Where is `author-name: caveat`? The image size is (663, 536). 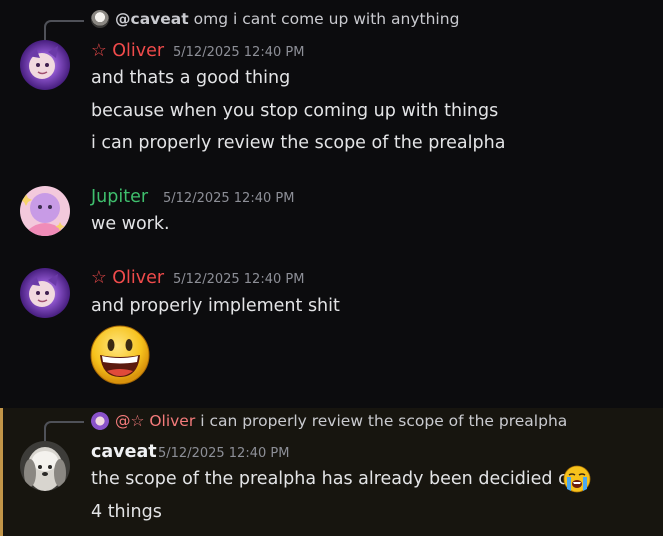 author-name: caveat is located at coordinates (124, 452).